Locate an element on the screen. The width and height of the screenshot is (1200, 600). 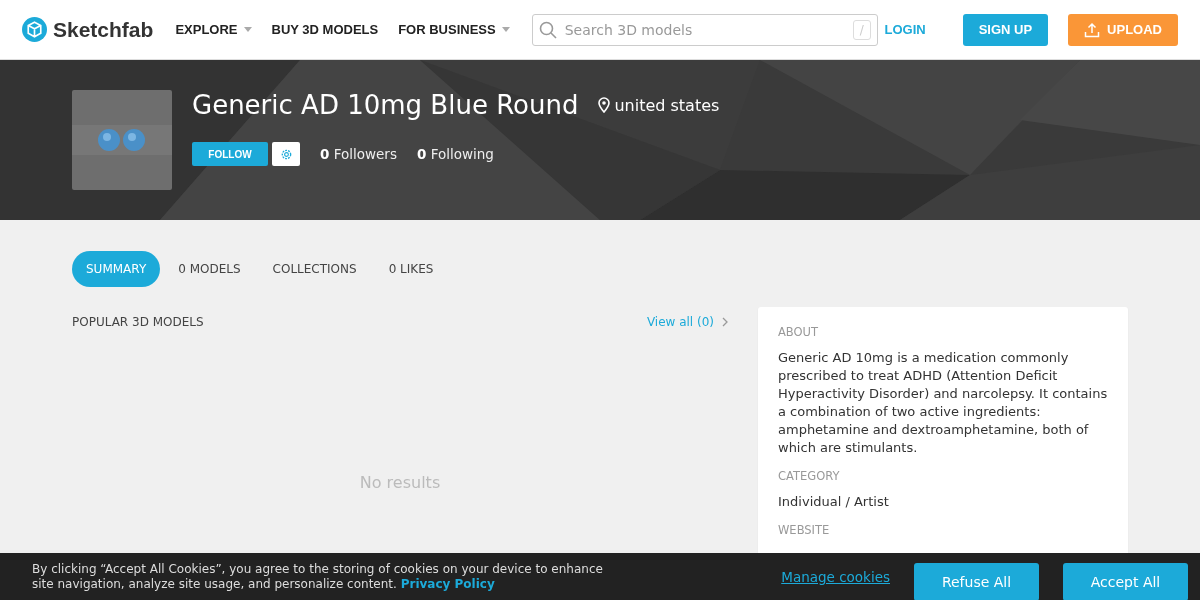
cube-icon is located at coordinates (34, 29).